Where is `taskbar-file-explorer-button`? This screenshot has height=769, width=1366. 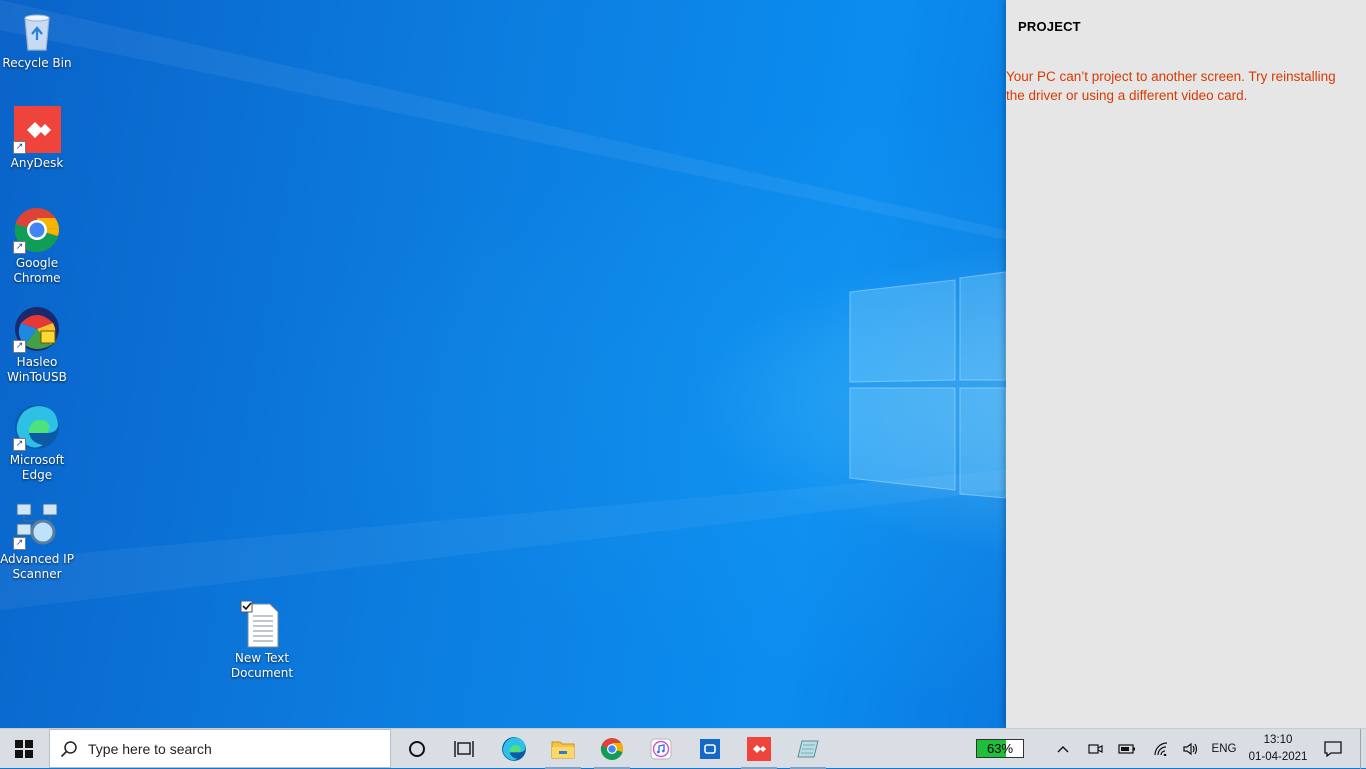 taskbar-file-explorer-button is located at coordinates (563, 749).